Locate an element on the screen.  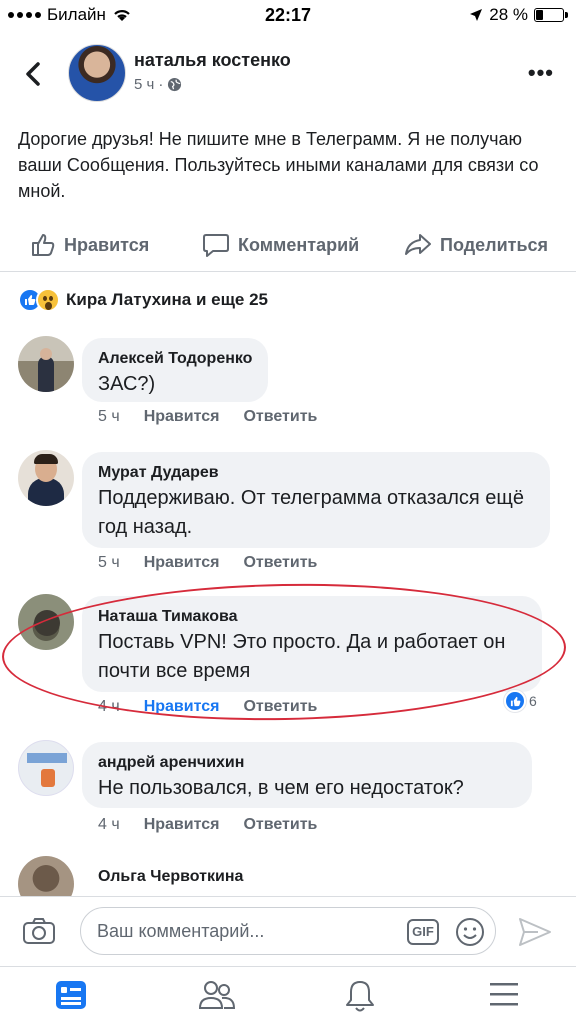
highlight-oval is located at coordinates (284, 652).